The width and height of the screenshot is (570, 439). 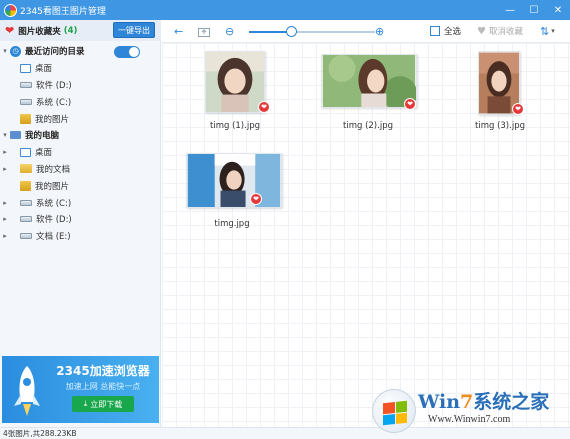 I want to click on sidebar-item-drive-d: ▸ 软件 (D:), so click(x=80, y=219).